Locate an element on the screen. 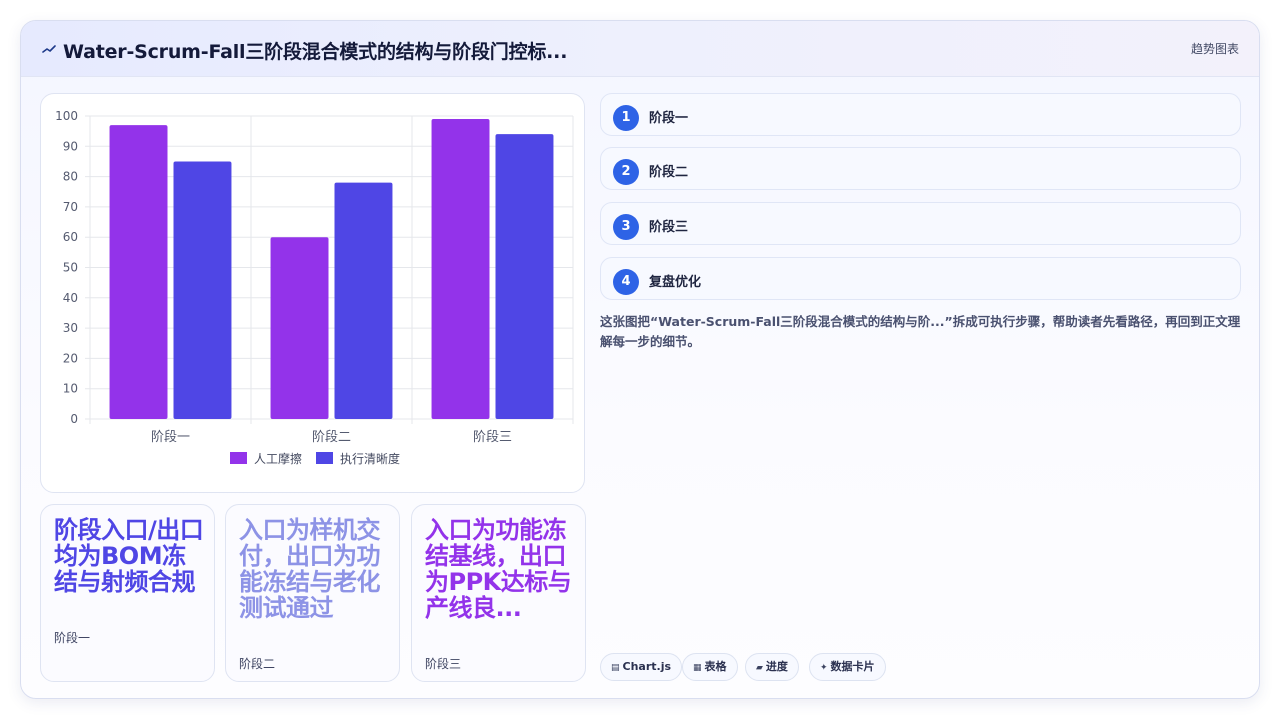  step-item-1: 1 阶段一 is located at coordinates (920, 114).